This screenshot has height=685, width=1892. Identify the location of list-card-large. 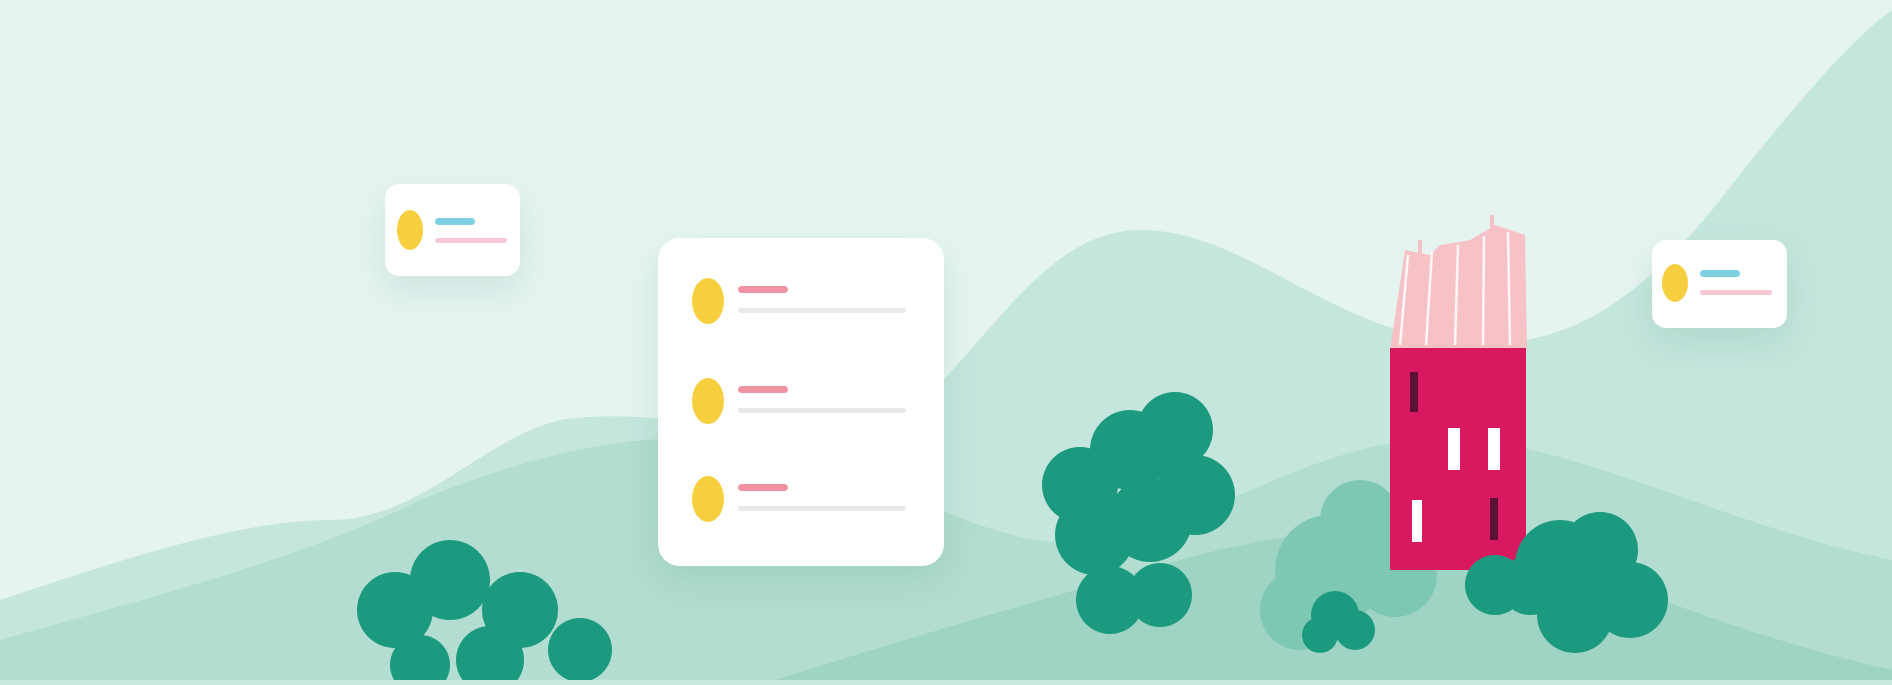
(801, 402).